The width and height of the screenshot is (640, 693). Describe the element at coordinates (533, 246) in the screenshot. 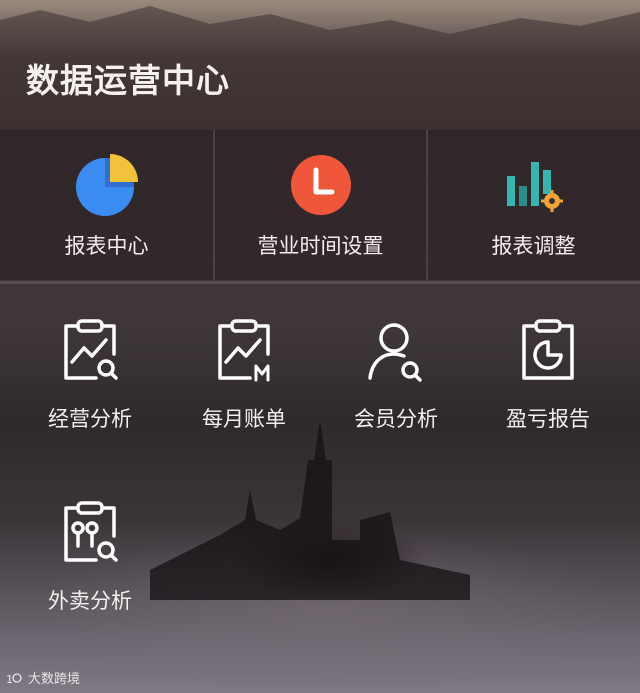

I see `tile-label: 报表调整` at that location.